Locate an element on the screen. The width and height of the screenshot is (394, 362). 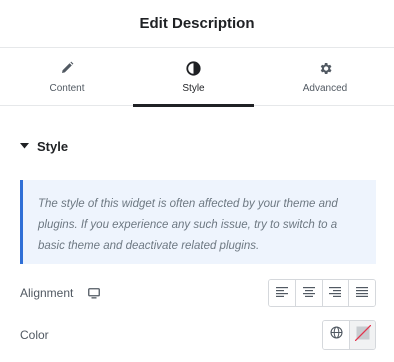
panel-header: Edit Description is located at coordinates (197, 24).